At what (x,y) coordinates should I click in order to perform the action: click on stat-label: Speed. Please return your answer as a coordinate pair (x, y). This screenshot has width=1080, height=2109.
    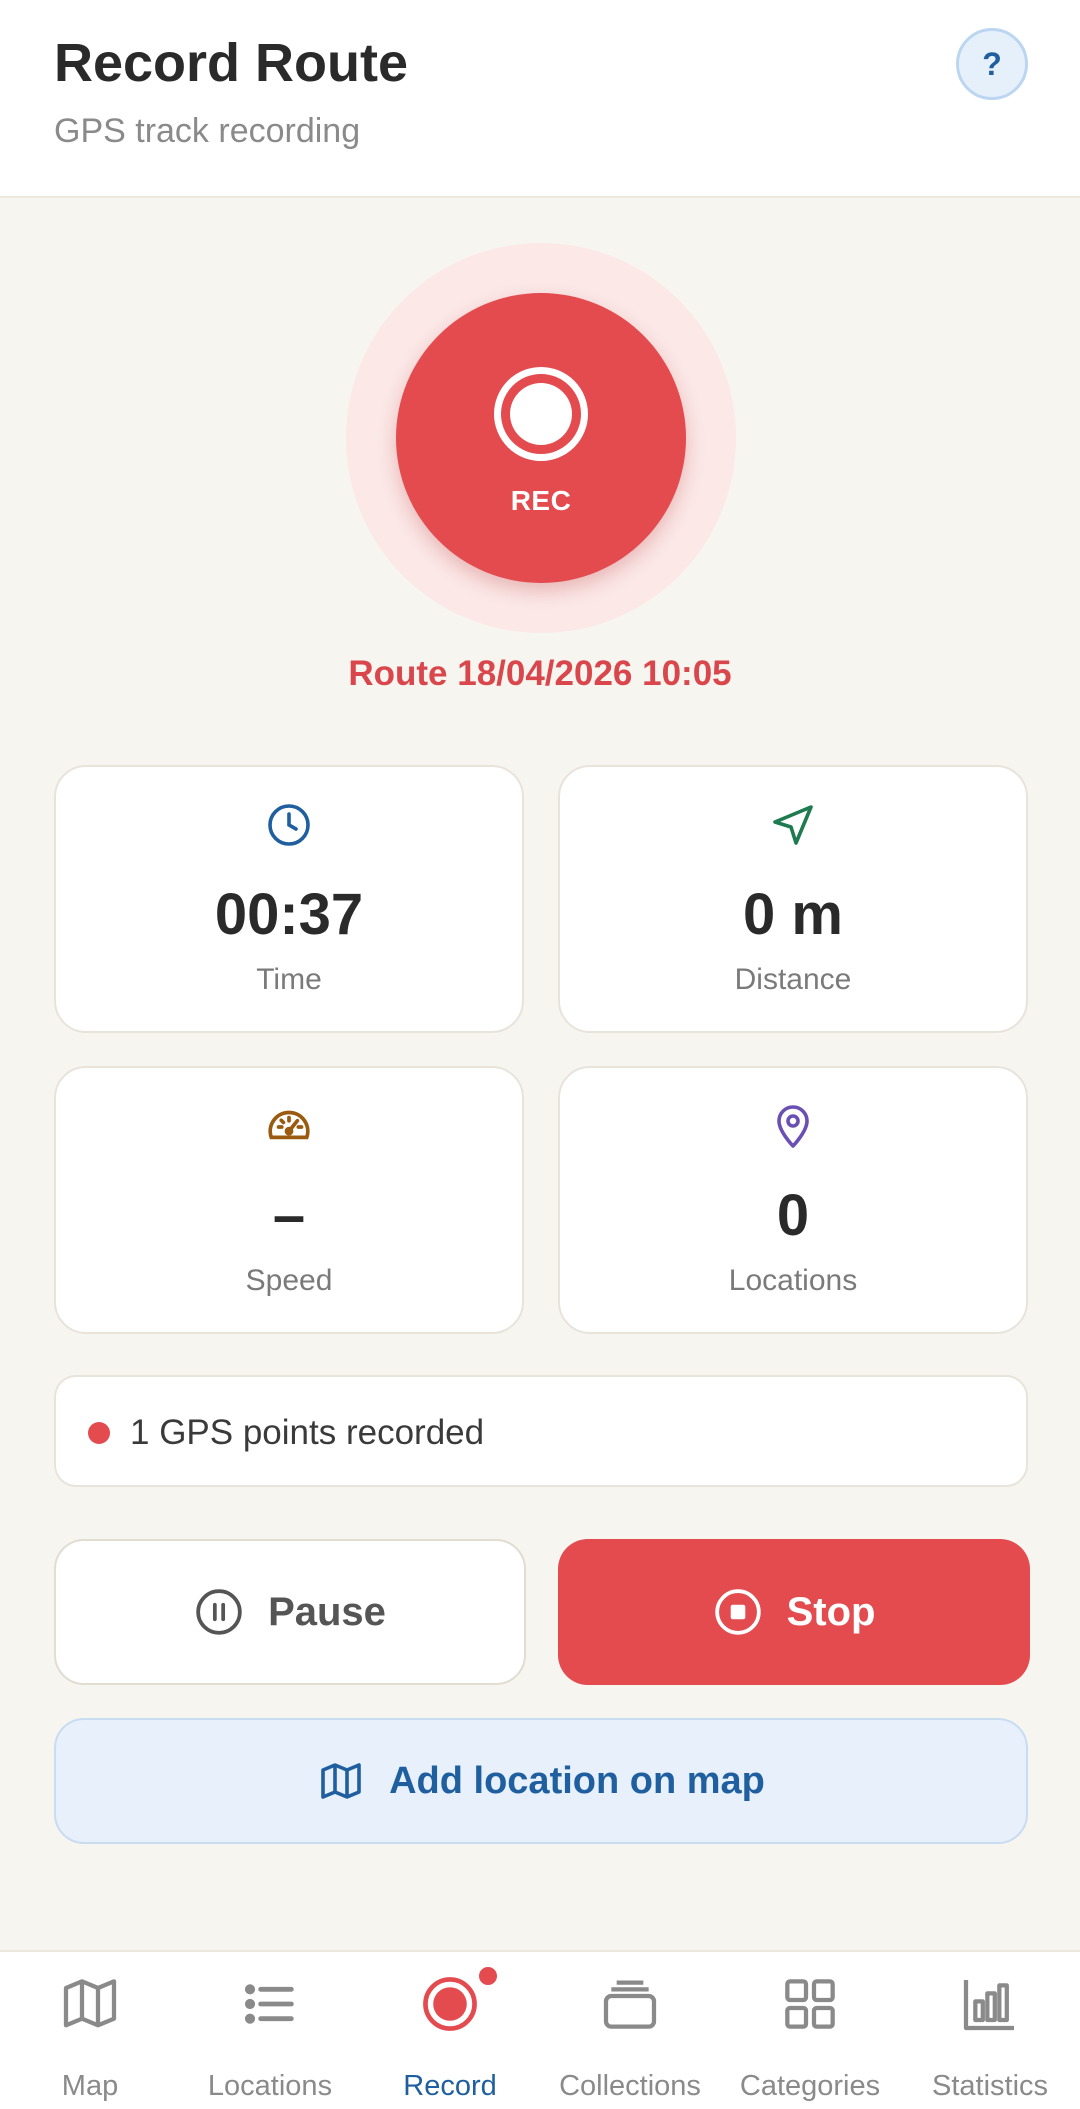
    Looking at the image, I should click on (289, 1280).